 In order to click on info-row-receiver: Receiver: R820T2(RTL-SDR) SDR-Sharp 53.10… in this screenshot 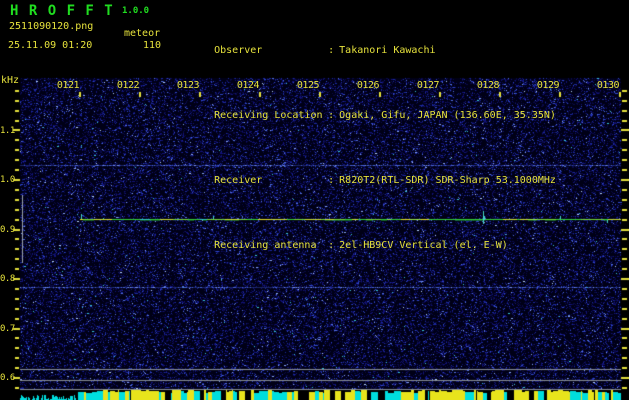, I will do `click(367, 180)`.